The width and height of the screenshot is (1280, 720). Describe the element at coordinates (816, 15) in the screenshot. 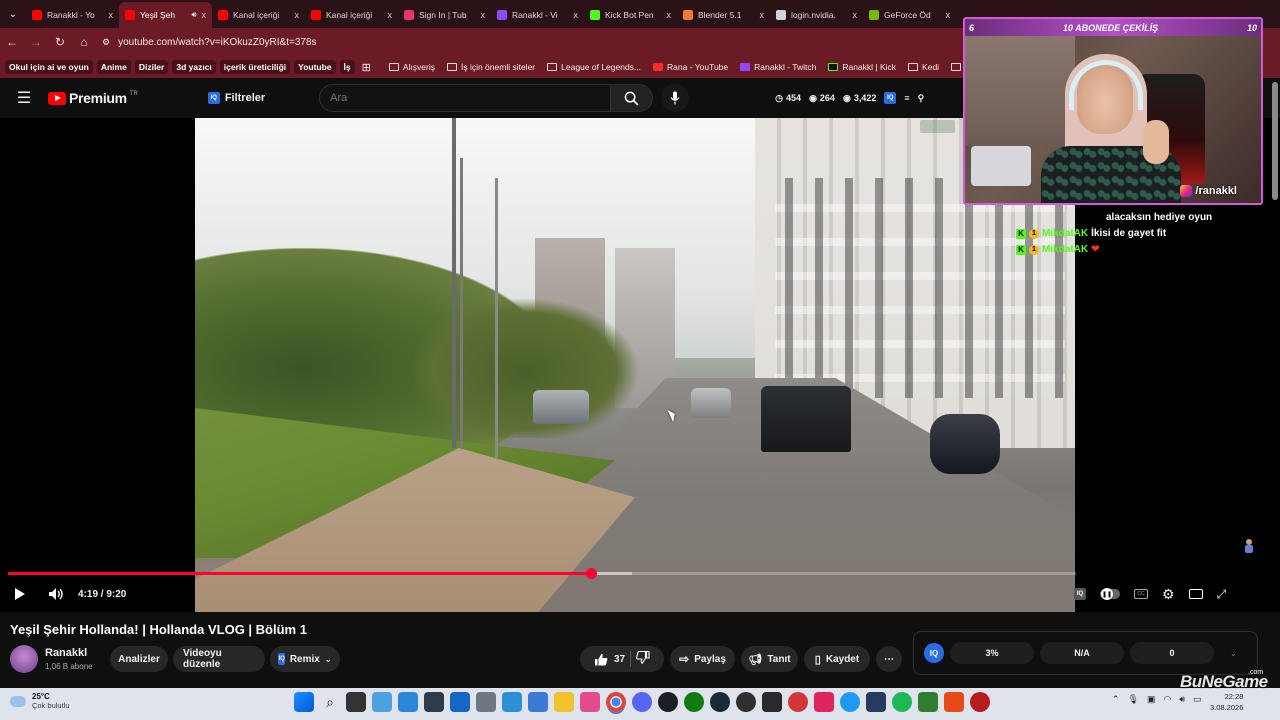

I see `browser-tab: login.nvidia. x` at that location.